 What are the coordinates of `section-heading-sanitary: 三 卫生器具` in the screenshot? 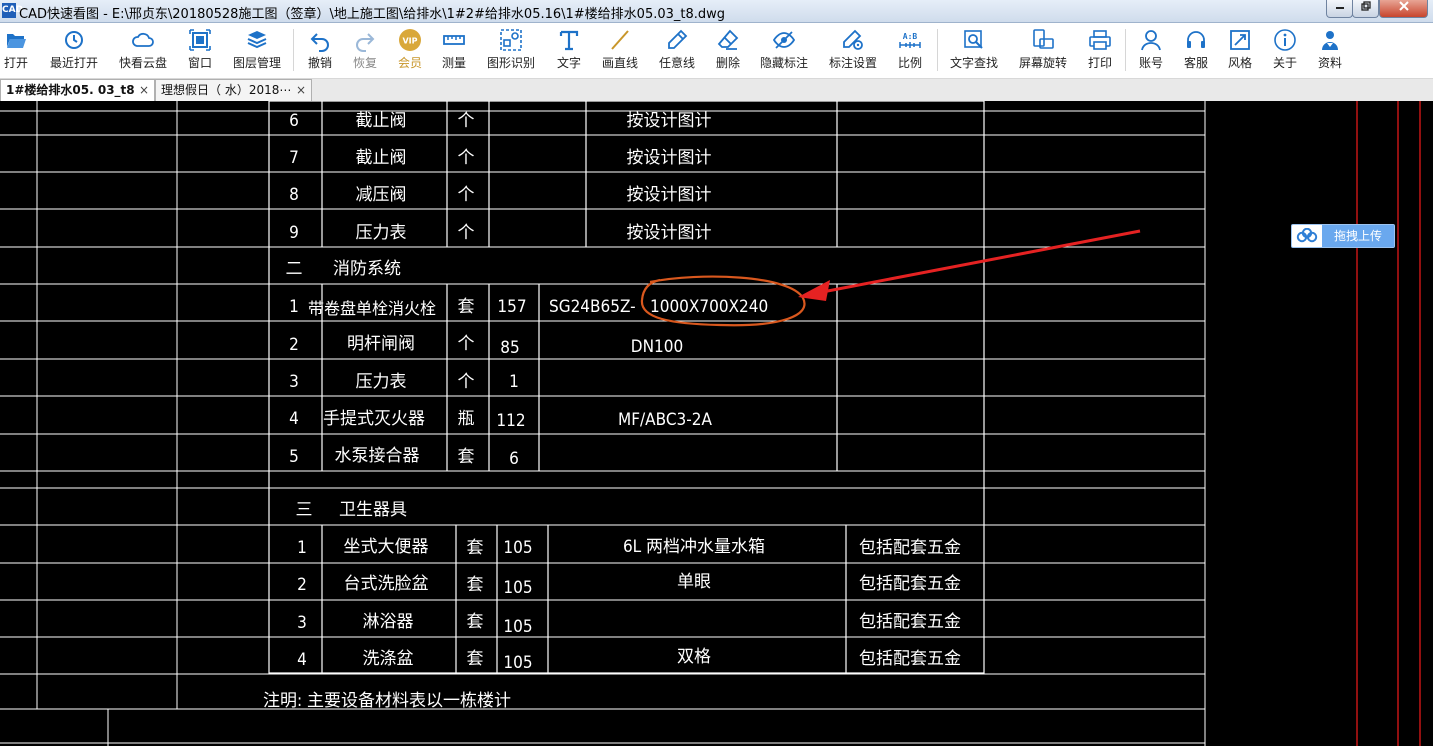 It's located at (352, 510).